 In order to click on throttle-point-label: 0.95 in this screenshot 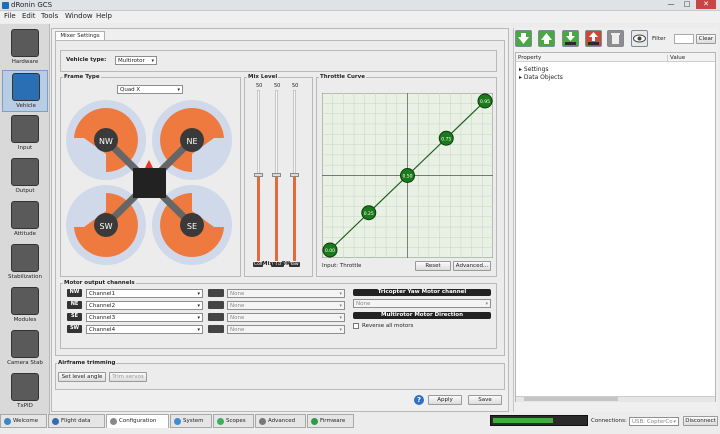, I will do `click(485, 102)`.